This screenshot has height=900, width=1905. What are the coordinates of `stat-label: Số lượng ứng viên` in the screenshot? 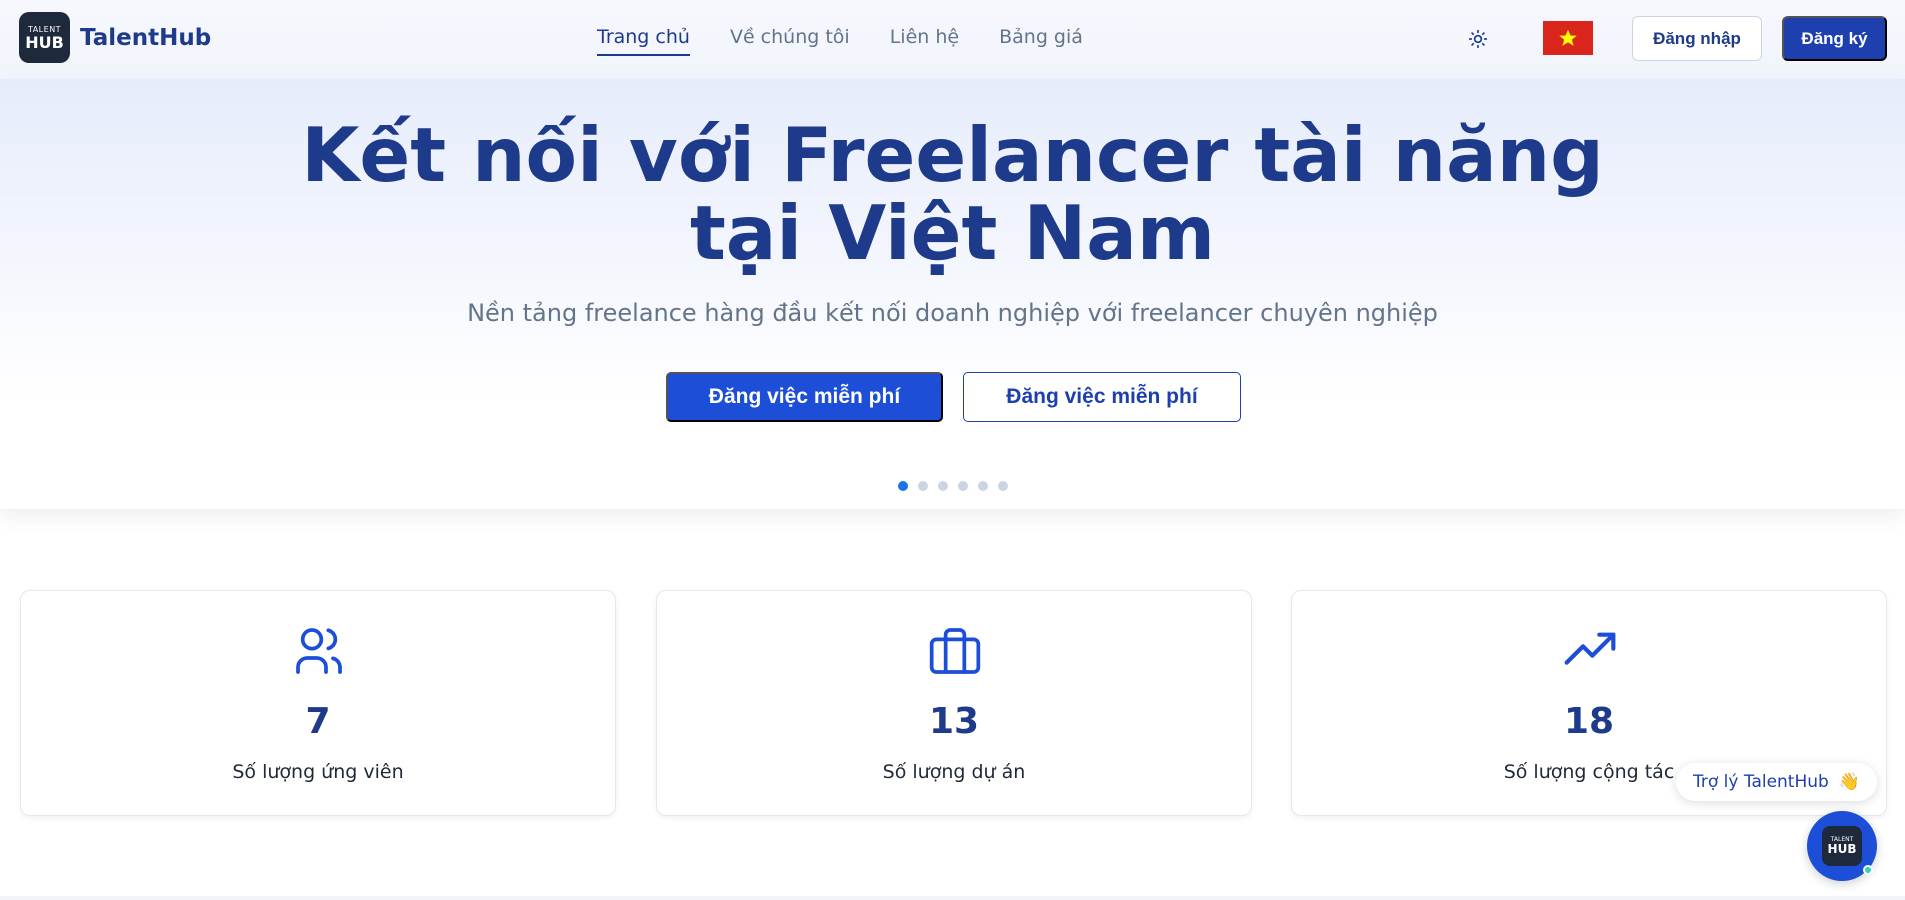 It's located at (318, 772).